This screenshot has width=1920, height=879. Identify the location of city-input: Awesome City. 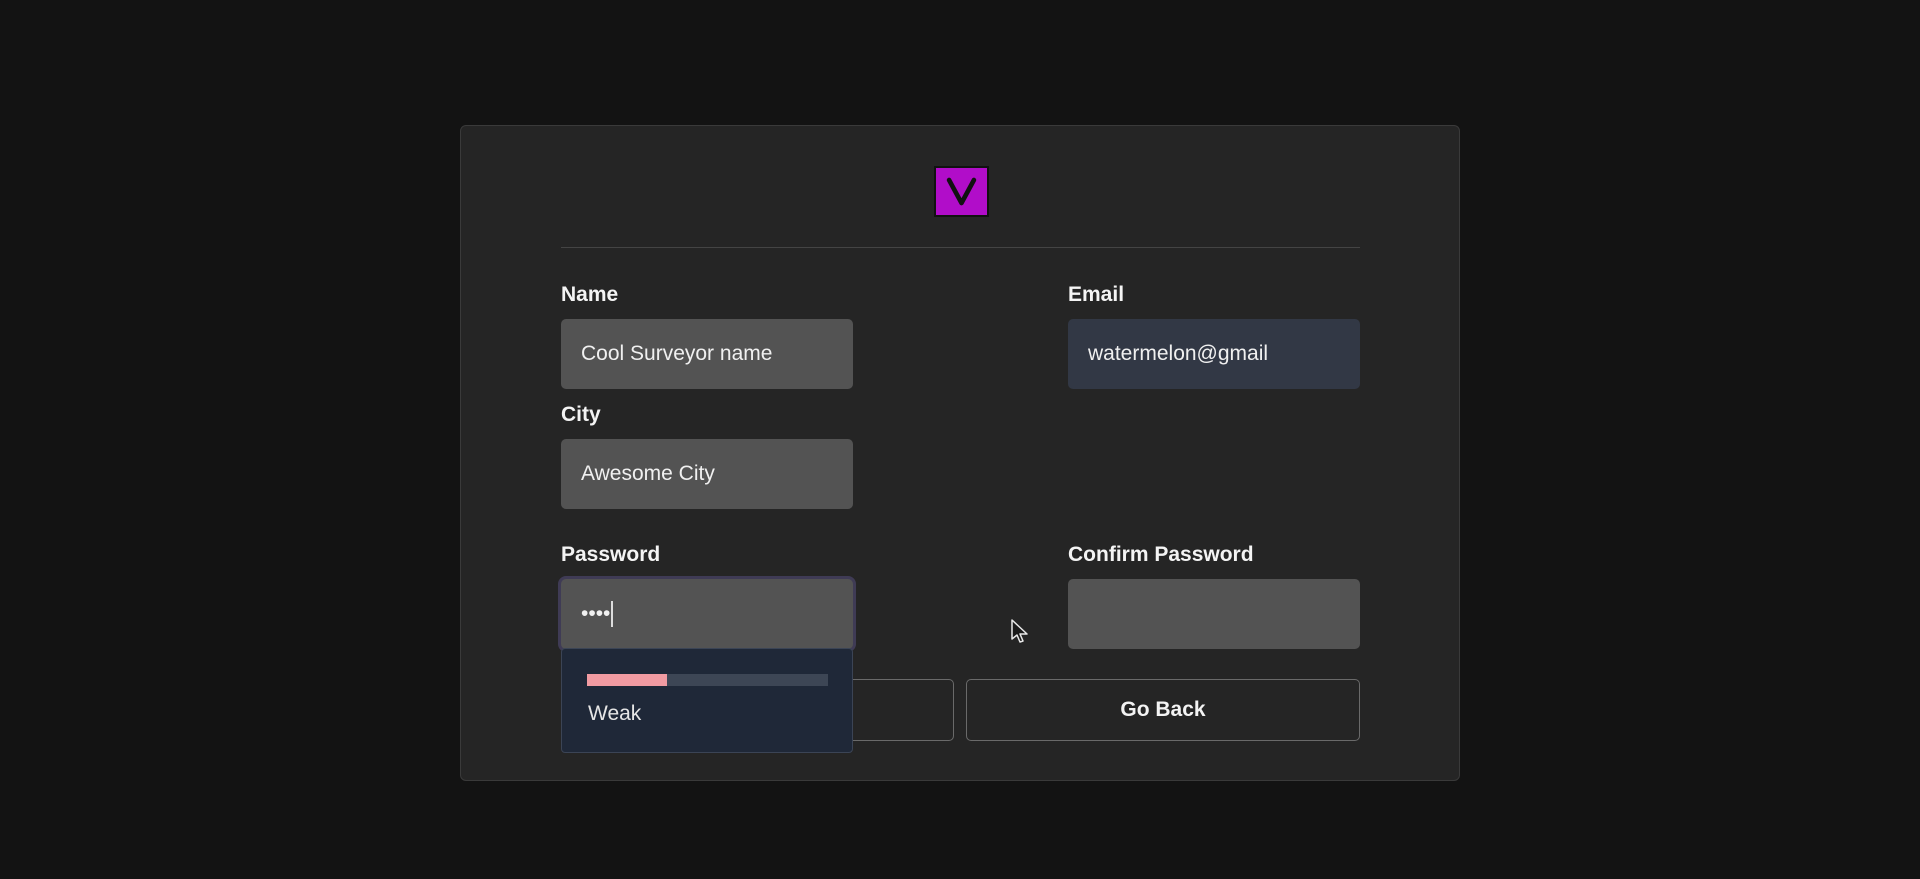
(707, 474).